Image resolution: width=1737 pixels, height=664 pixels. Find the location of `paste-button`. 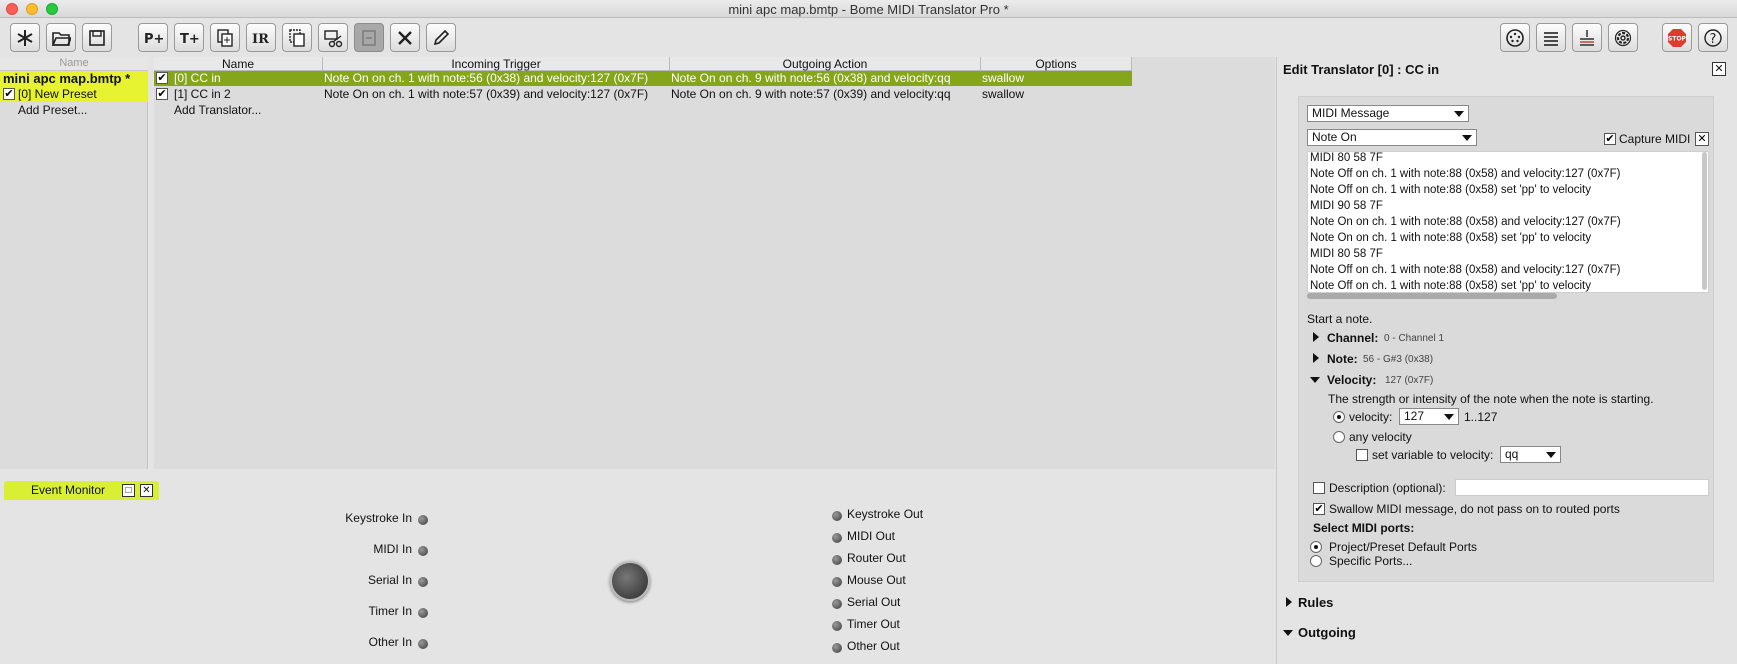

paste-button is located at coordinates (369, 37).